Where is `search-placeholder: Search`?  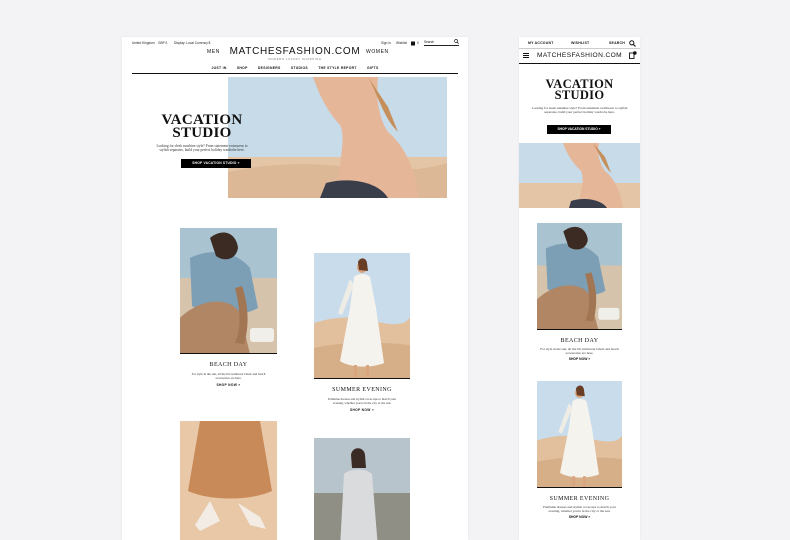
search-placeholder: Search is located at coordinates (429, 42).